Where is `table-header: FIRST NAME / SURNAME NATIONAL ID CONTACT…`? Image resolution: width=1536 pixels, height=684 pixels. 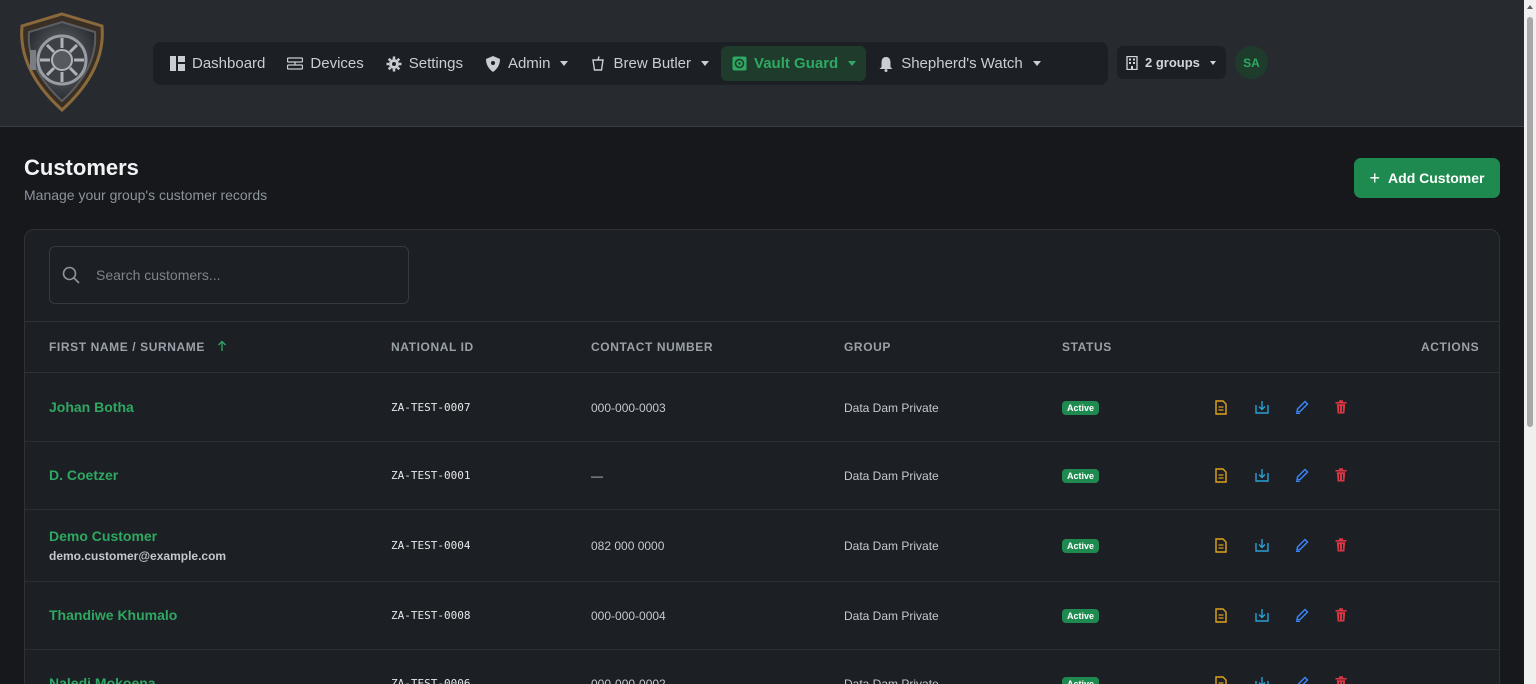
table-header: FIRST NAME / SURNAME NATIONAL ID CONTACT… is located at coordinates (762, 347).